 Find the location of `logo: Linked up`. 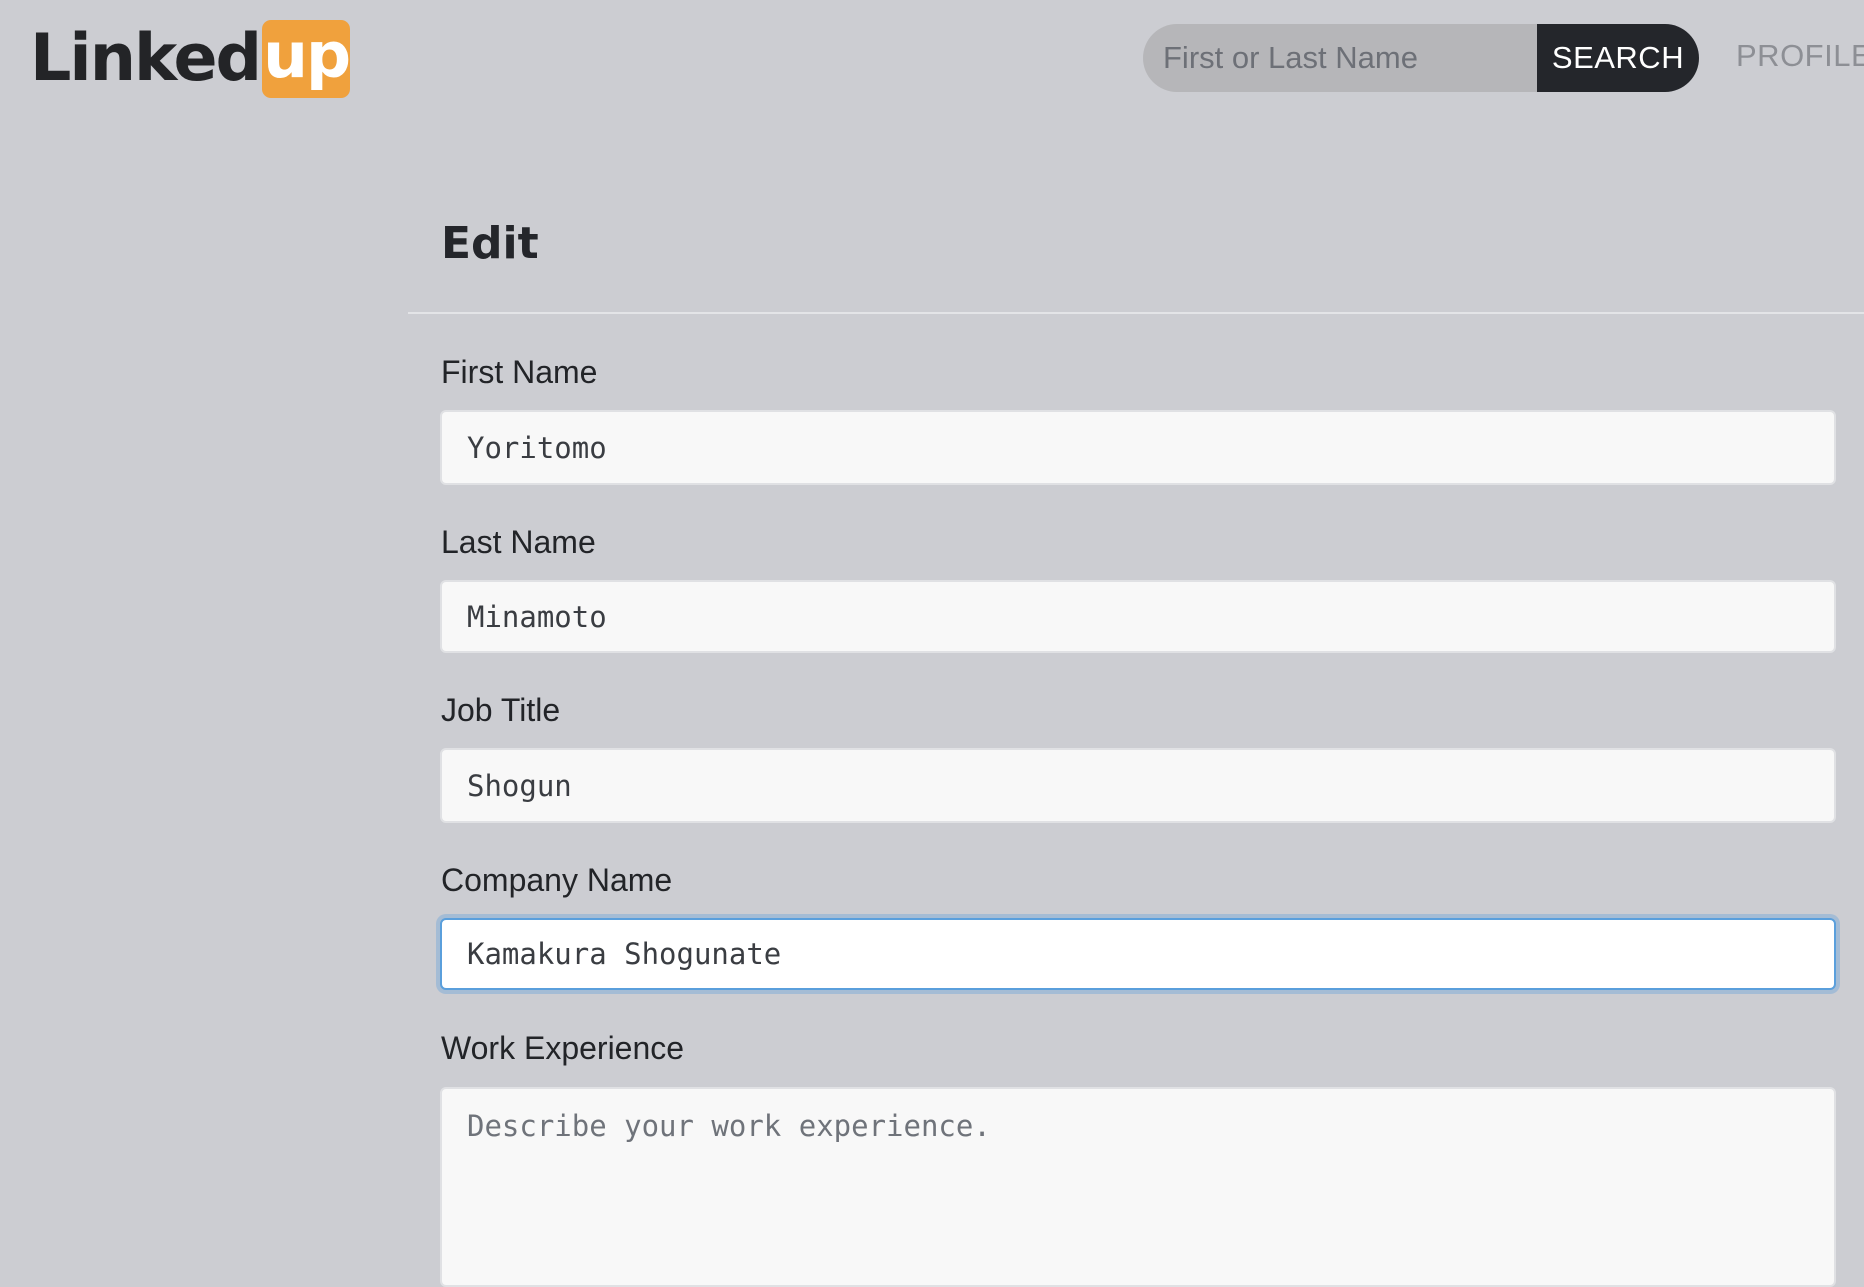

logo: Linked up is located at coordinates (190, 58).